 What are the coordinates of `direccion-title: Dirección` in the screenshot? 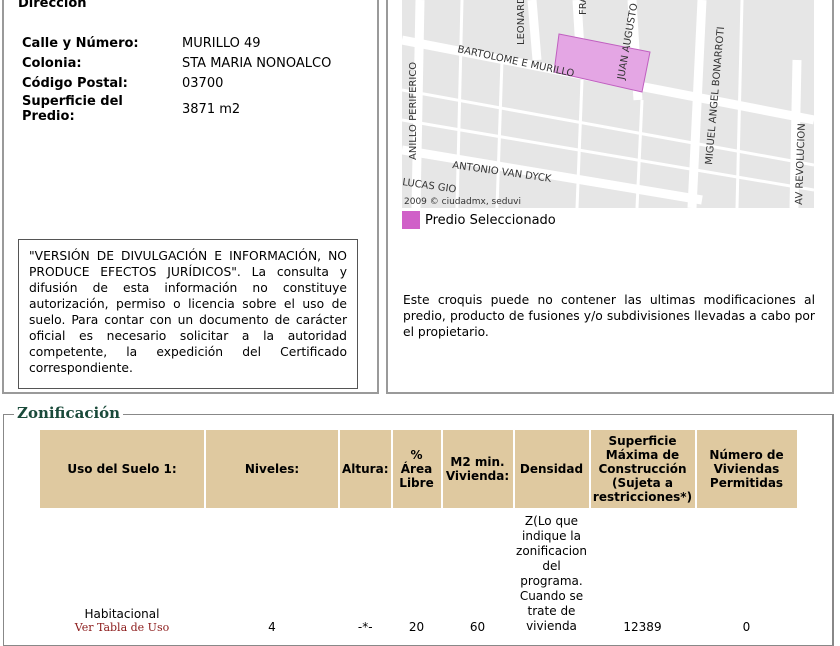 It's located at (52, 5).